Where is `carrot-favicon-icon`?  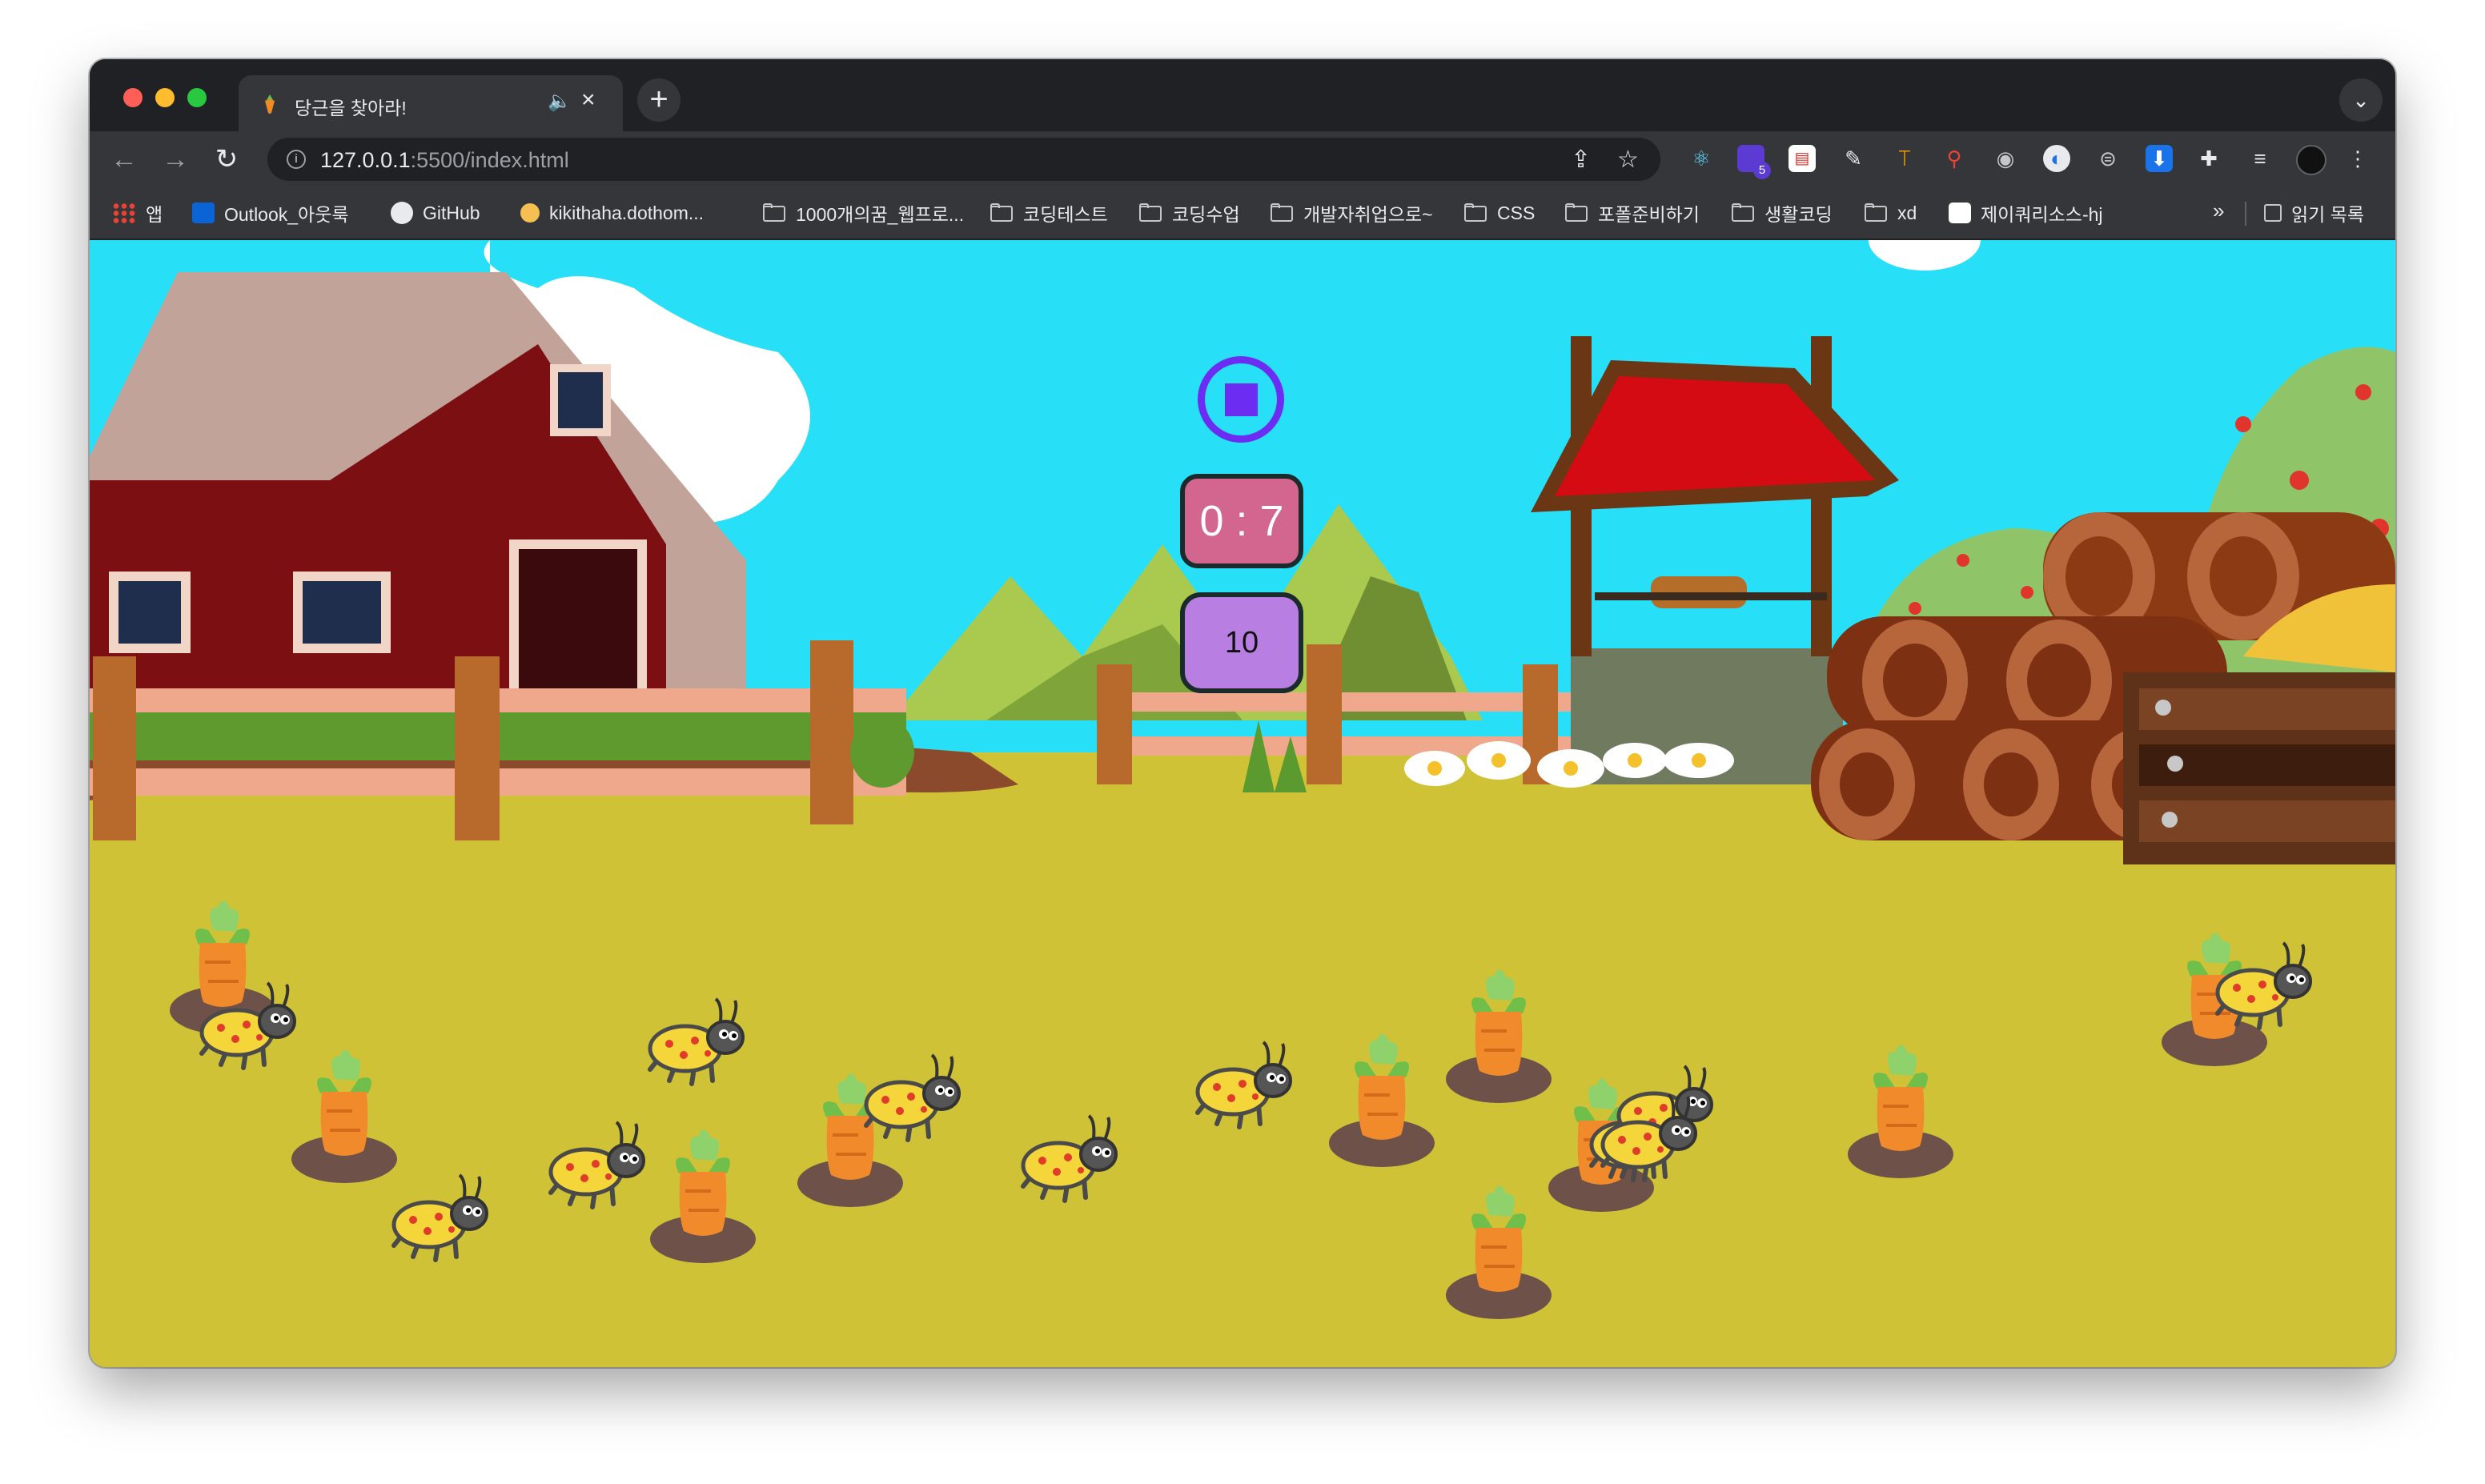
carrot-favicon-icon is located at coordinates (270, 104).